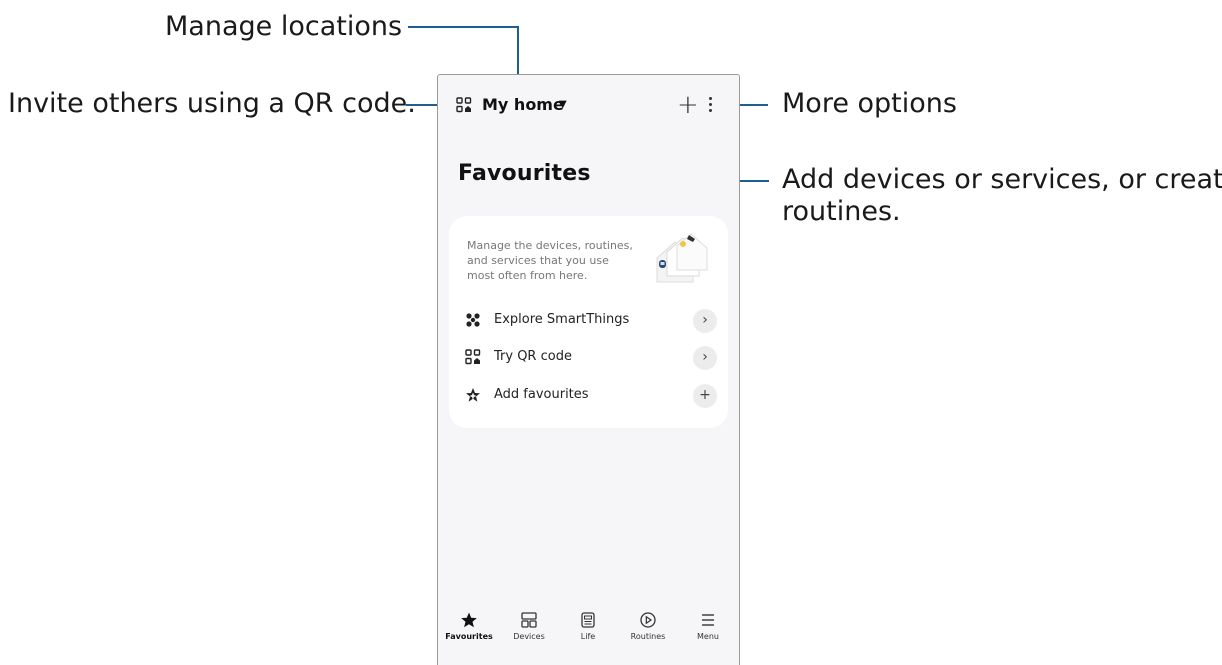 This screenshot has height=665, width=1222. Describe the element at coordinates (473, 395) in the screenshot. I see `star-add-icon` at that location.